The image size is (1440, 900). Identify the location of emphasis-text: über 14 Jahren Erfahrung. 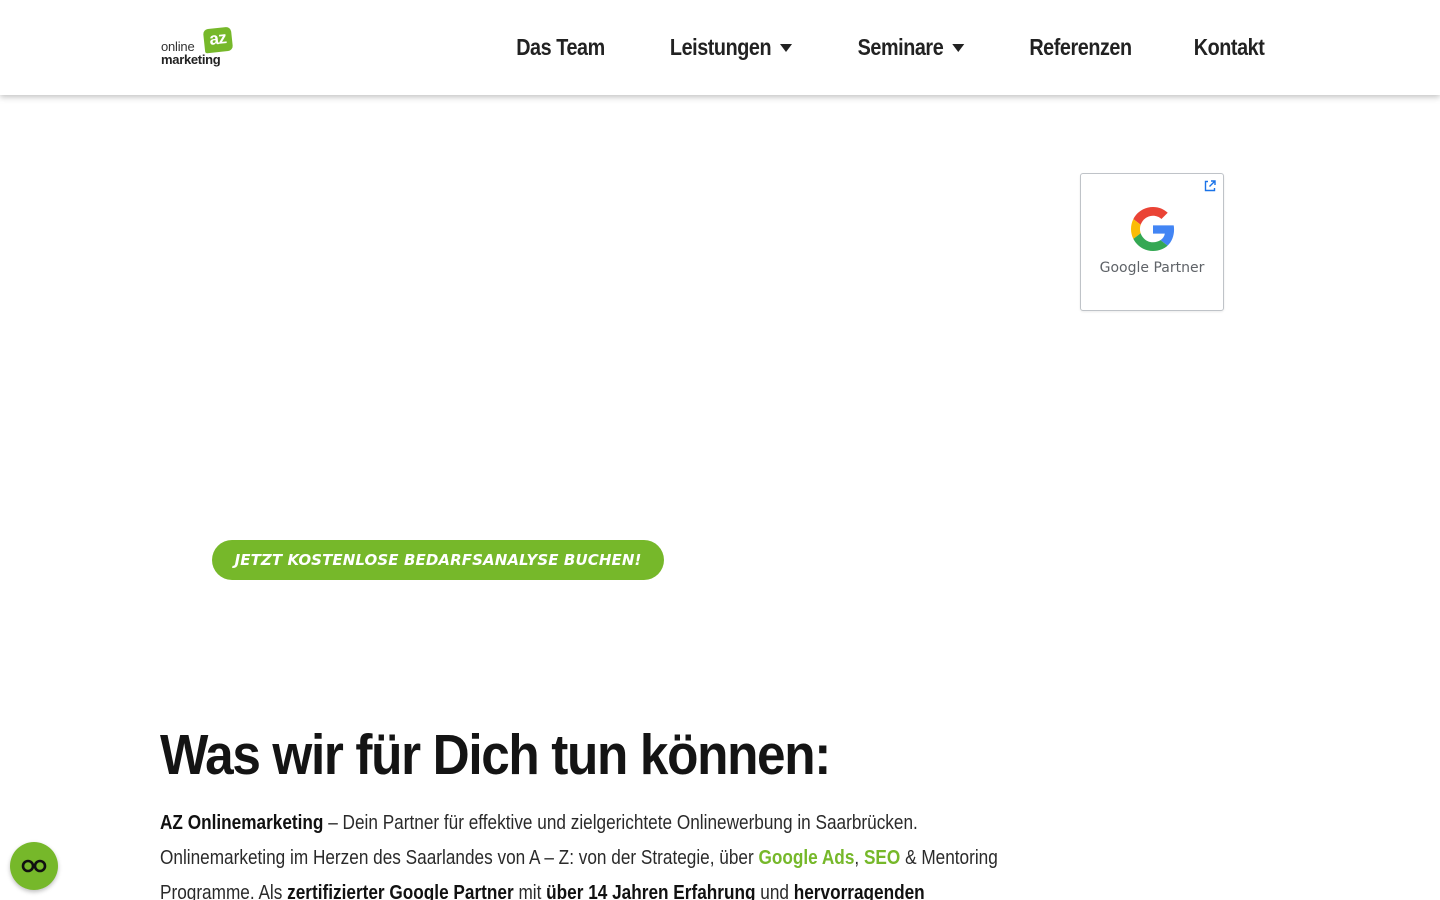
(651, 891).